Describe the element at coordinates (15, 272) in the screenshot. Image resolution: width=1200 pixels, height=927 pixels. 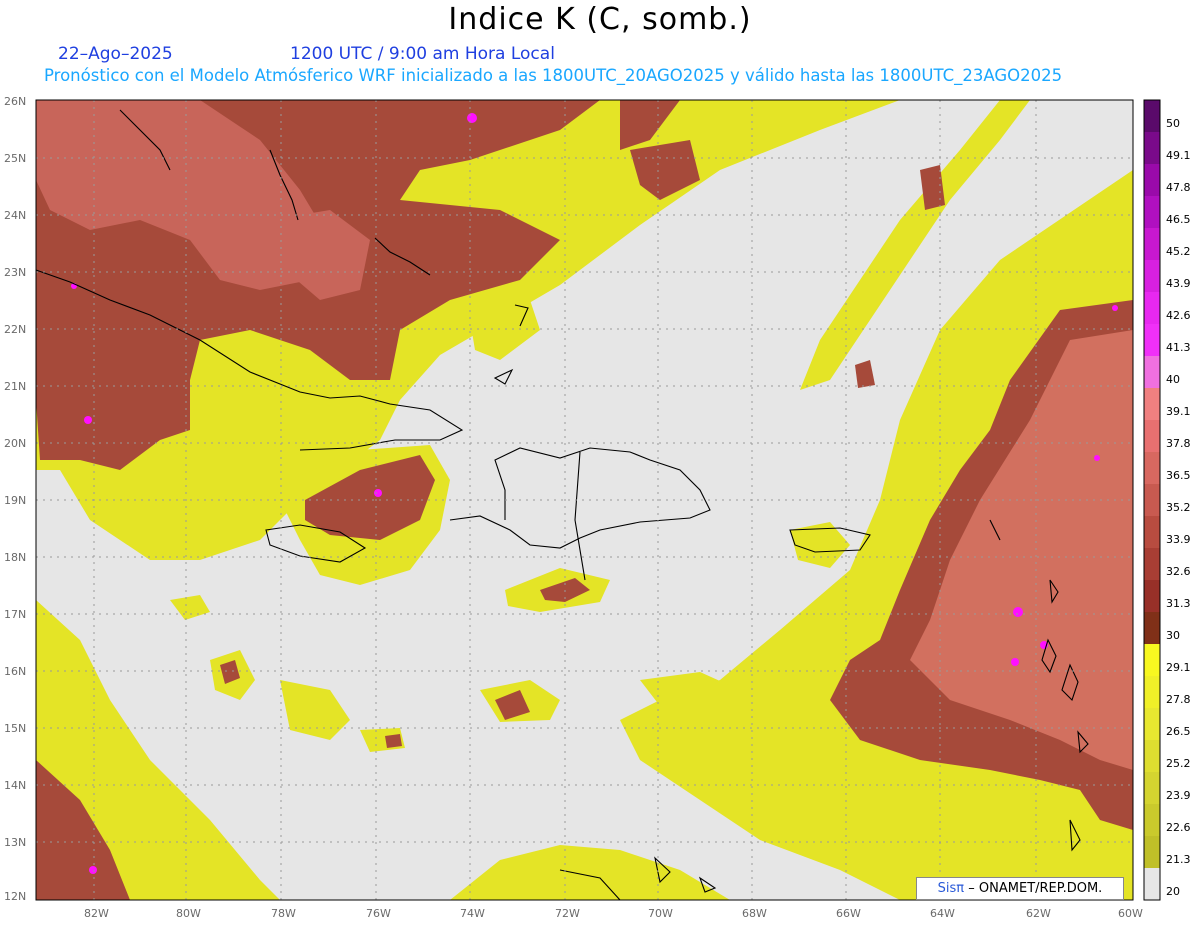
I see `lat-label: 23N` at that location.